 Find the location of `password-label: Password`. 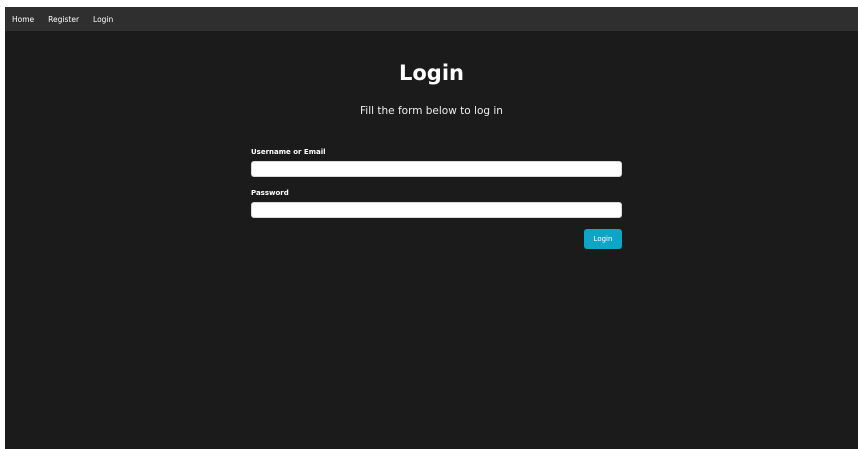

password-label: Password is located at coordinates (270, 193).